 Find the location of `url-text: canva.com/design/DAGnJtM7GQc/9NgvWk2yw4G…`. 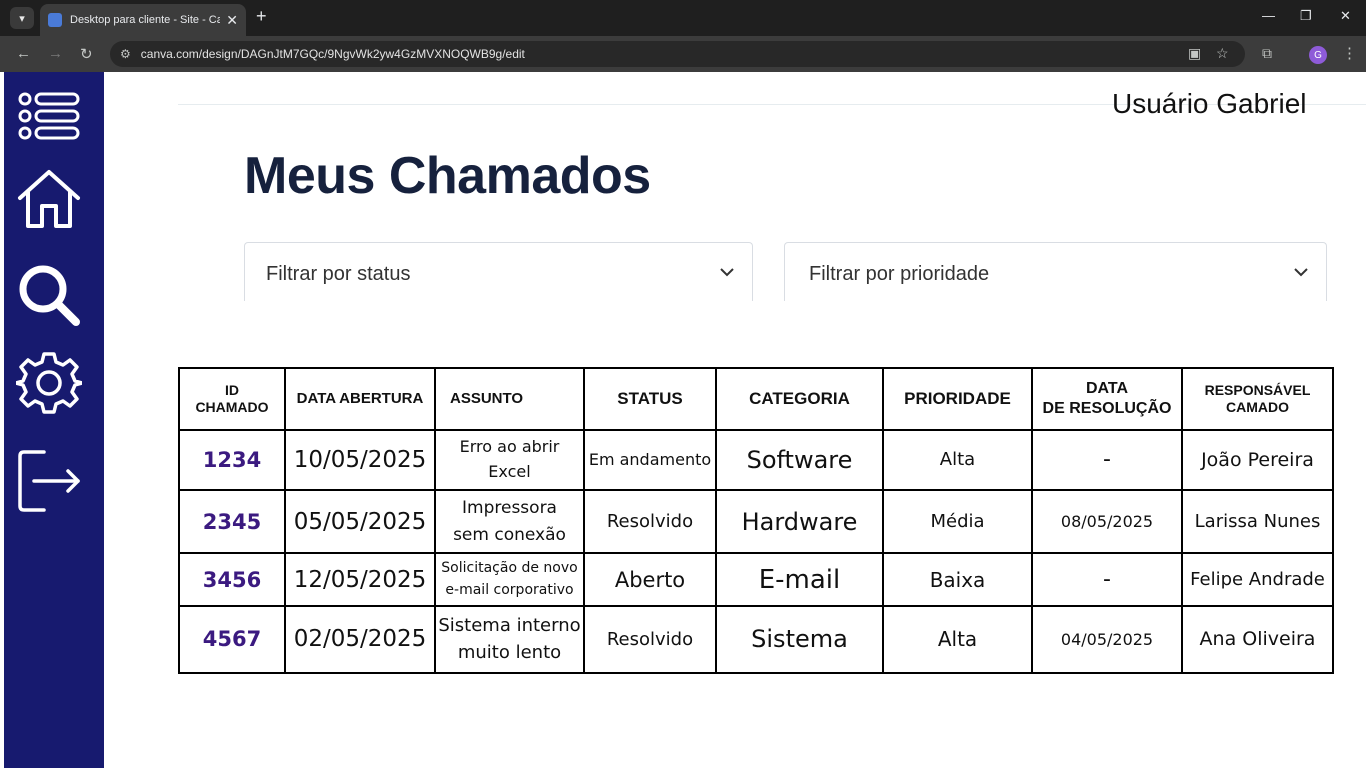

url-text: canva.com/design/DAGnJtM7GQc/9NgvWk2yw4G… is located at coordinates (332, 54).